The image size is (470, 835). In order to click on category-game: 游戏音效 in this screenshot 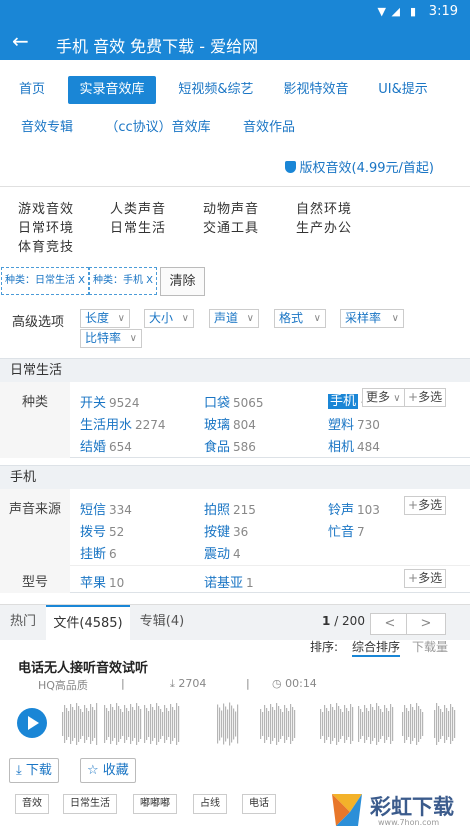, I will do `click(46, 207)`.